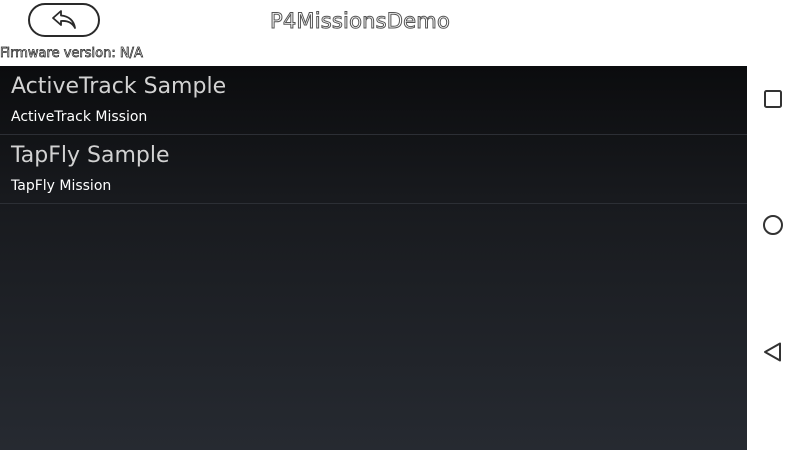 This screenshot has height=450, width=800. What do you see at coordinates (119, 86) in the screenshot?
I see `list-item-title: ActiveTrack Sample` at bounding box center [119, 86].